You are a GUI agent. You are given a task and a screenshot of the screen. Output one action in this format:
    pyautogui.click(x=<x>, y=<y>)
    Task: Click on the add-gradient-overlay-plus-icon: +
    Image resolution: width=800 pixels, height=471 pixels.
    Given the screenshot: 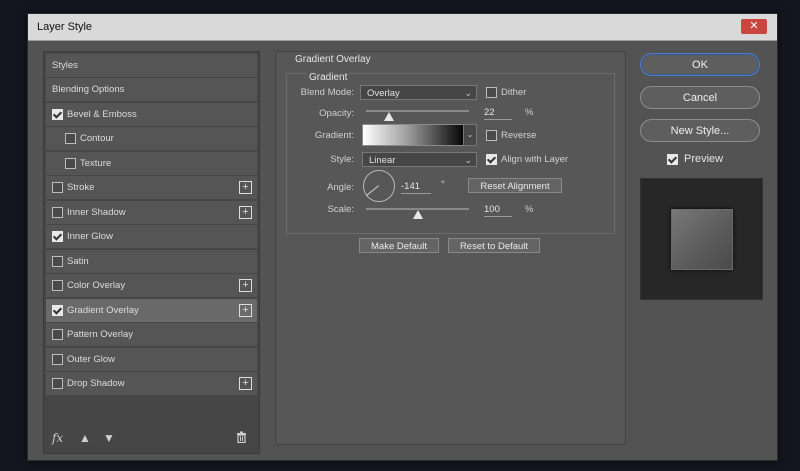 What is the action you would take?
    pyautogui.click(x=245, y=310)
    